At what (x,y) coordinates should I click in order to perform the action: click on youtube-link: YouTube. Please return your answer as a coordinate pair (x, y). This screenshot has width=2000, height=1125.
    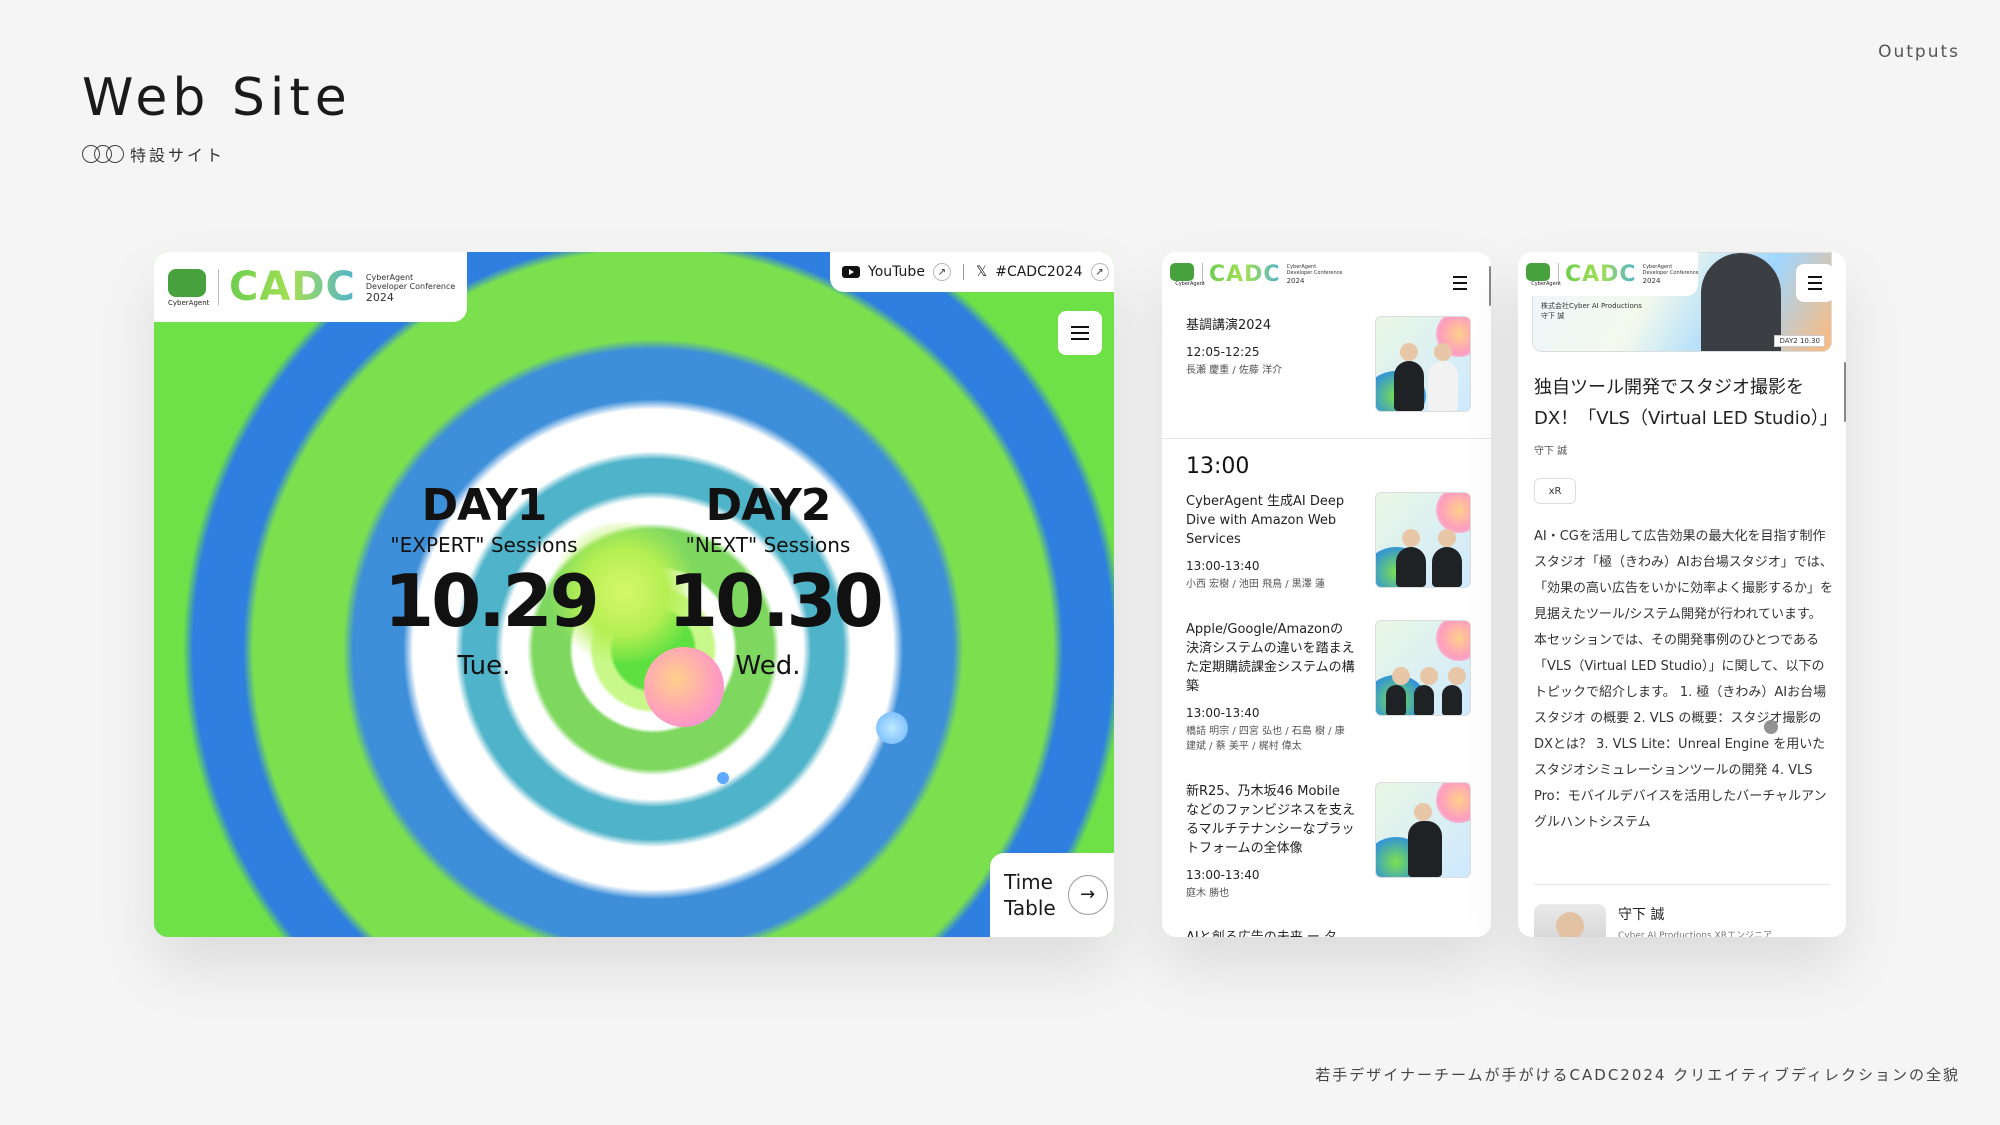
    Looking at the image, I should click on (896, 272).